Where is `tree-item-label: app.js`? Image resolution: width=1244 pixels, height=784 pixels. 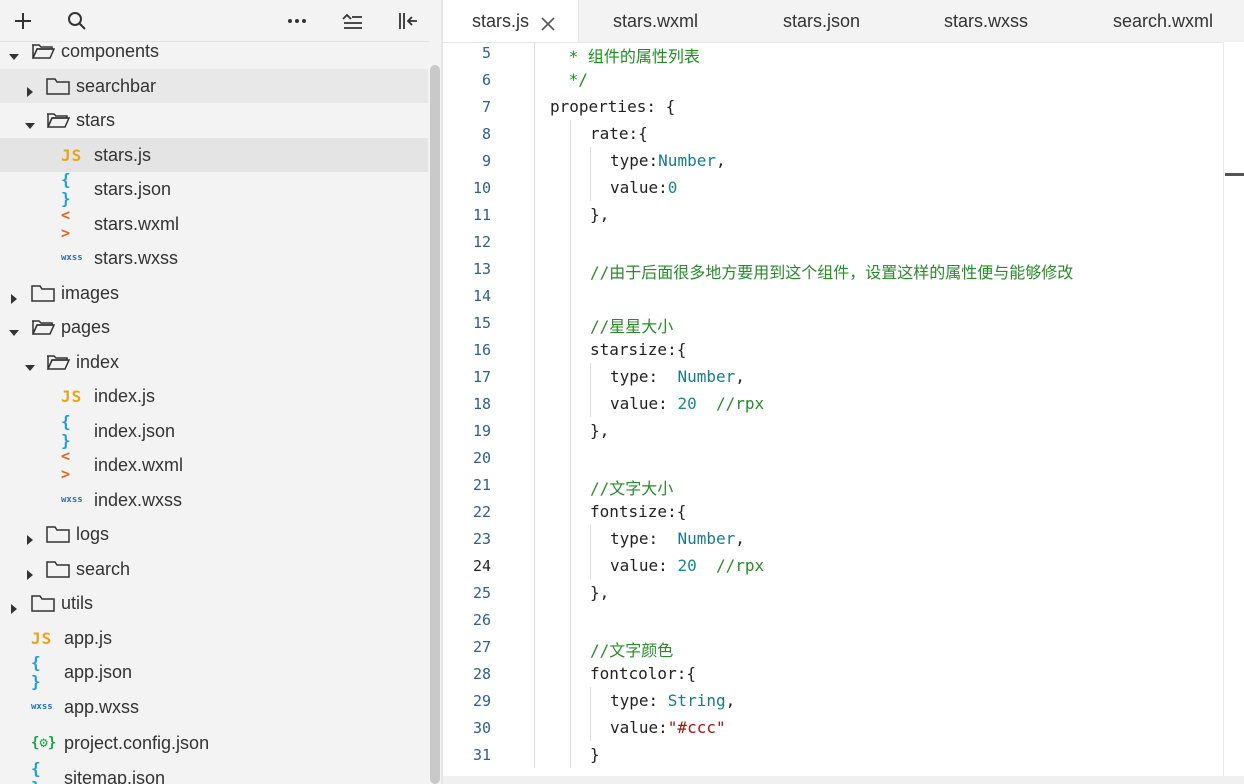 tree-item-label: app.js is located at coordinates (88, 638).